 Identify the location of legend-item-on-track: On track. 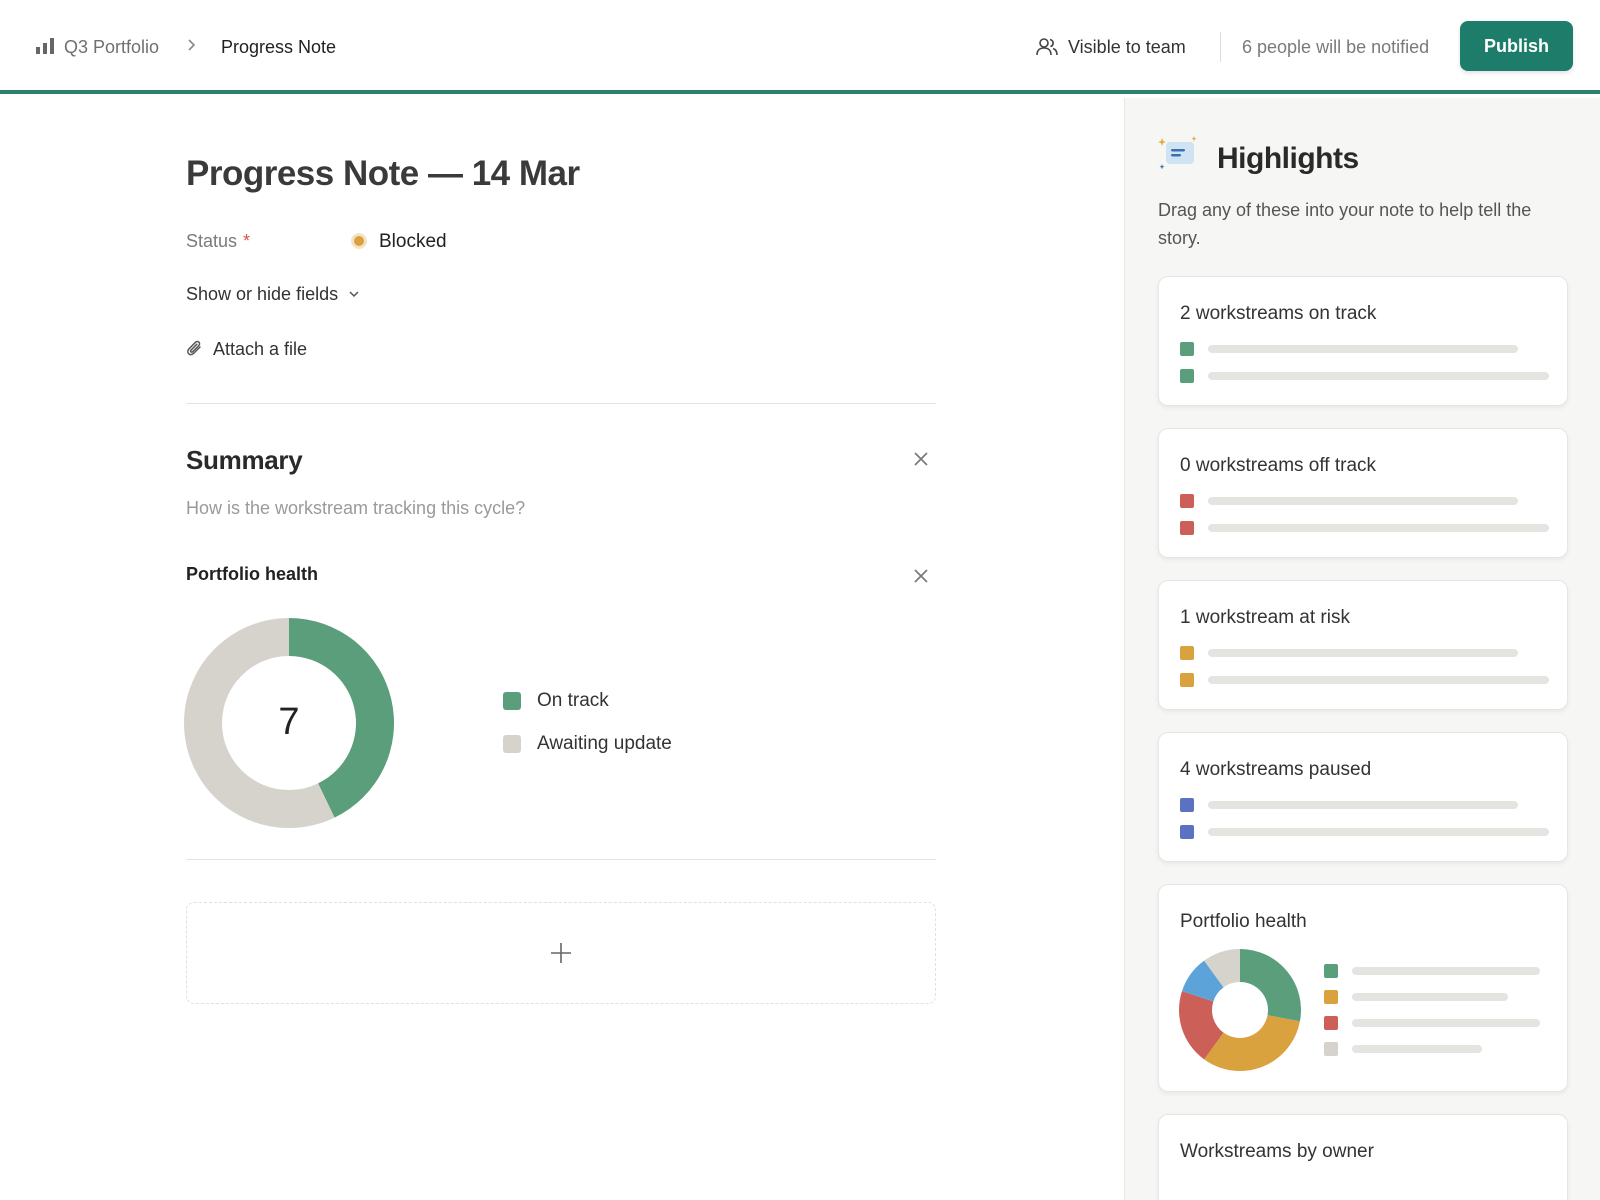
(556, 701).